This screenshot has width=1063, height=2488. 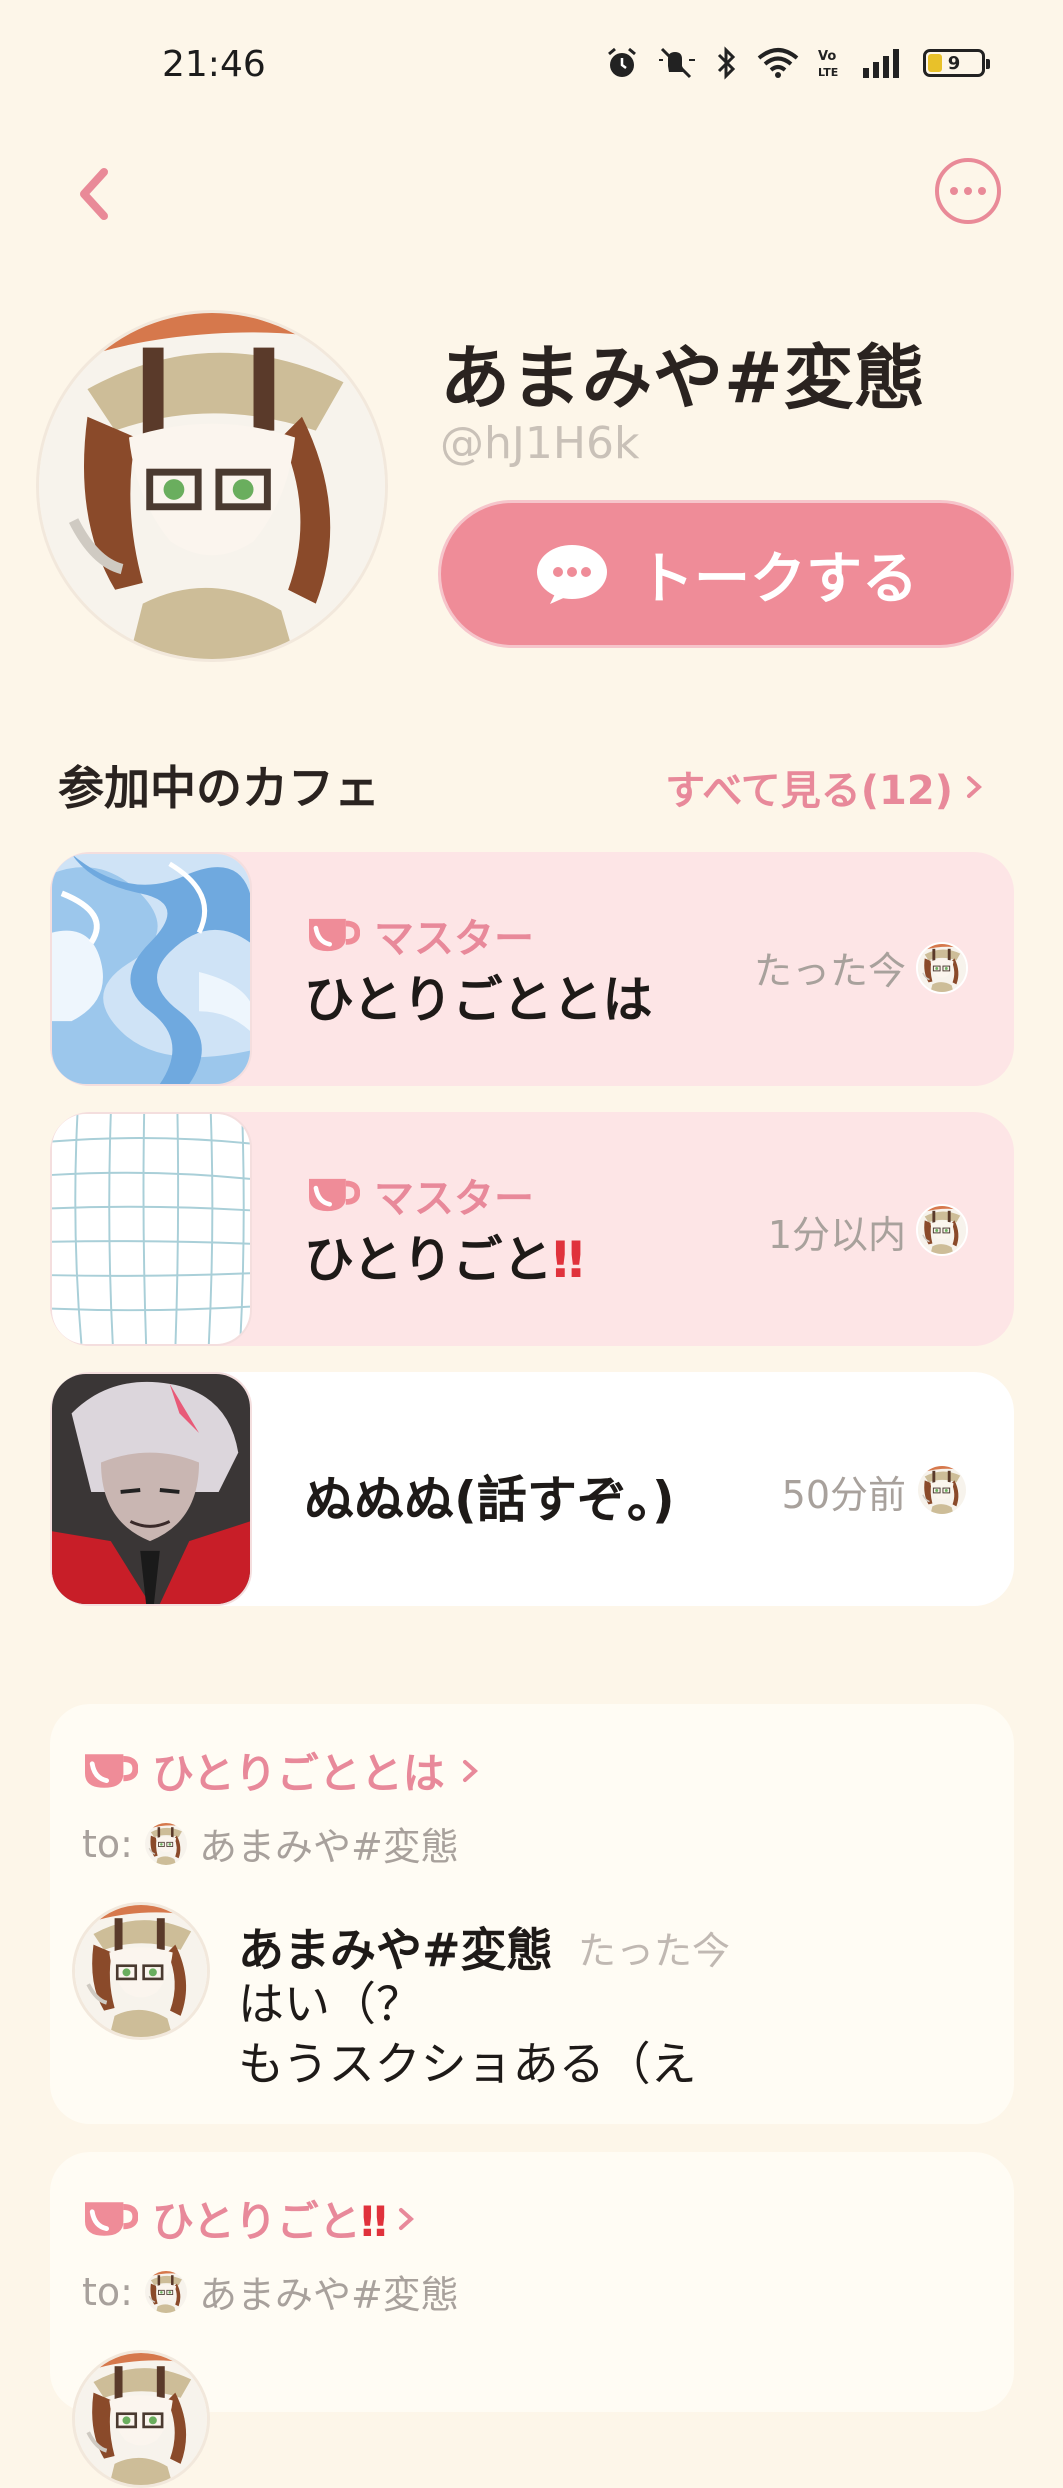 I want to click on status-icons: Vo LTE 9, so click(x=797, y=63).